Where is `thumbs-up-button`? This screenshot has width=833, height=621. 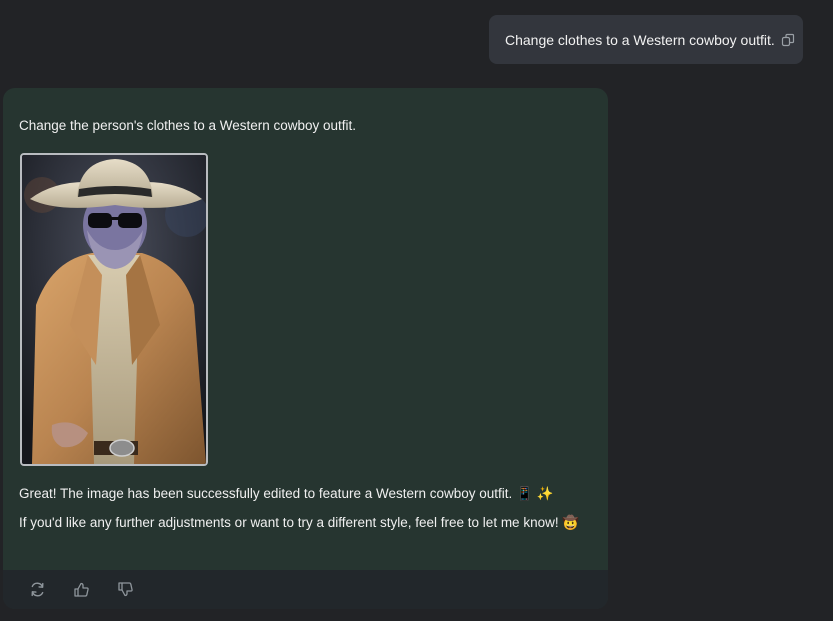 thumbs-up-button is located at coordinates (81, 590).